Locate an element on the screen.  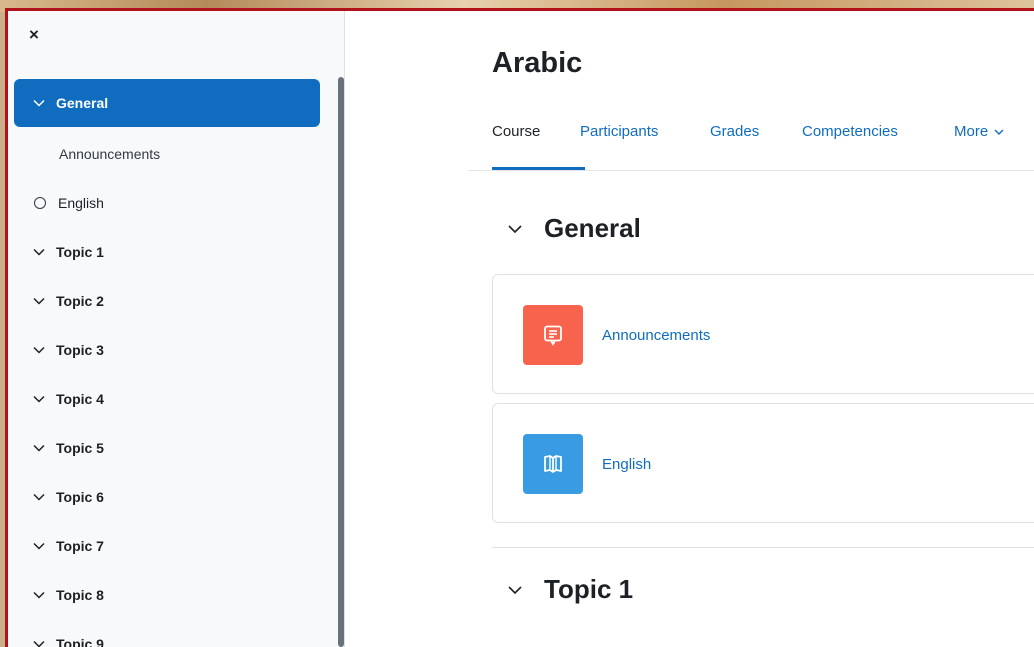
activity-link-announcements: Announcements is located at coordinates (656, 335).